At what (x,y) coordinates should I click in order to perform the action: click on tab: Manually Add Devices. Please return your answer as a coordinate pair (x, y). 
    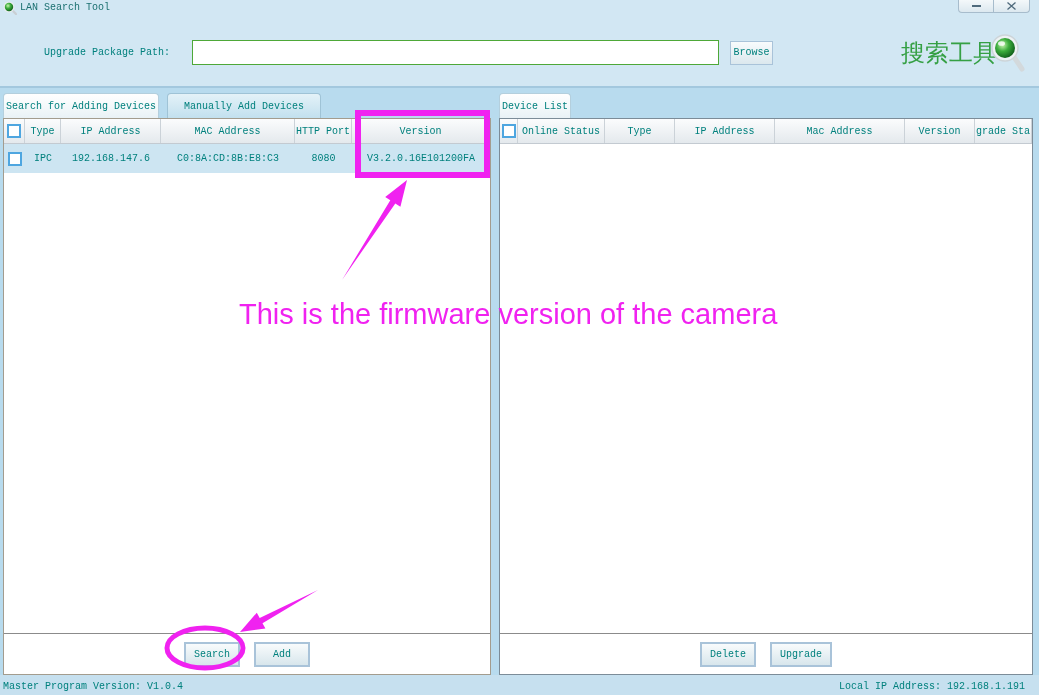
    Looking at the image, I should click on (244, 105).